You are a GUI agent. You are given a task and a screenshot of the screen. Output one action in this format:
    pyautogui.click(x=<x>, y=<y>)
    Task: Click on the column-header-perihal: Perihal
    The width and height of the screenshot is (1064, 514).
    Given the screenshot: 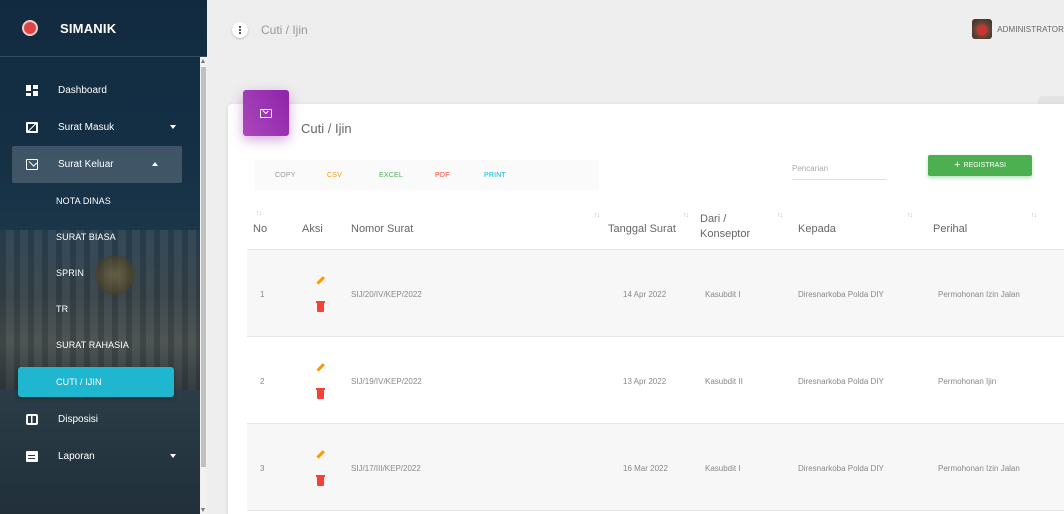 What is the action you would take?
    pyautogui.click(x=950, y=229)
    